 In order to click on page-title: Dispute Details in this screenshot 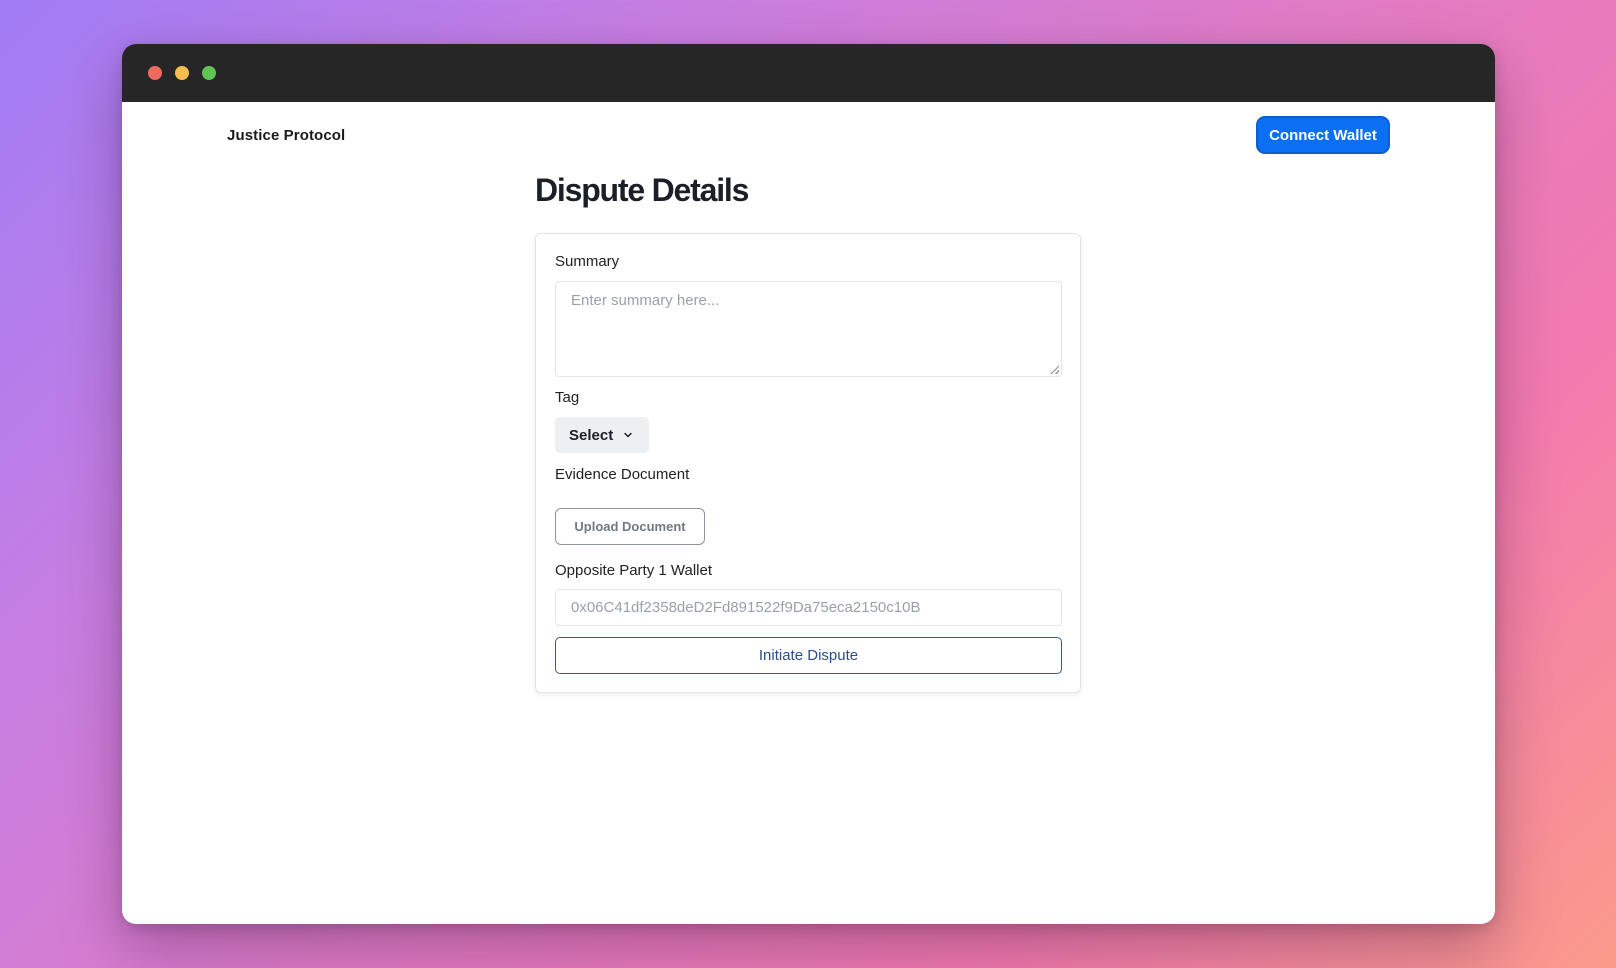, I will do `click(642, 190)`.